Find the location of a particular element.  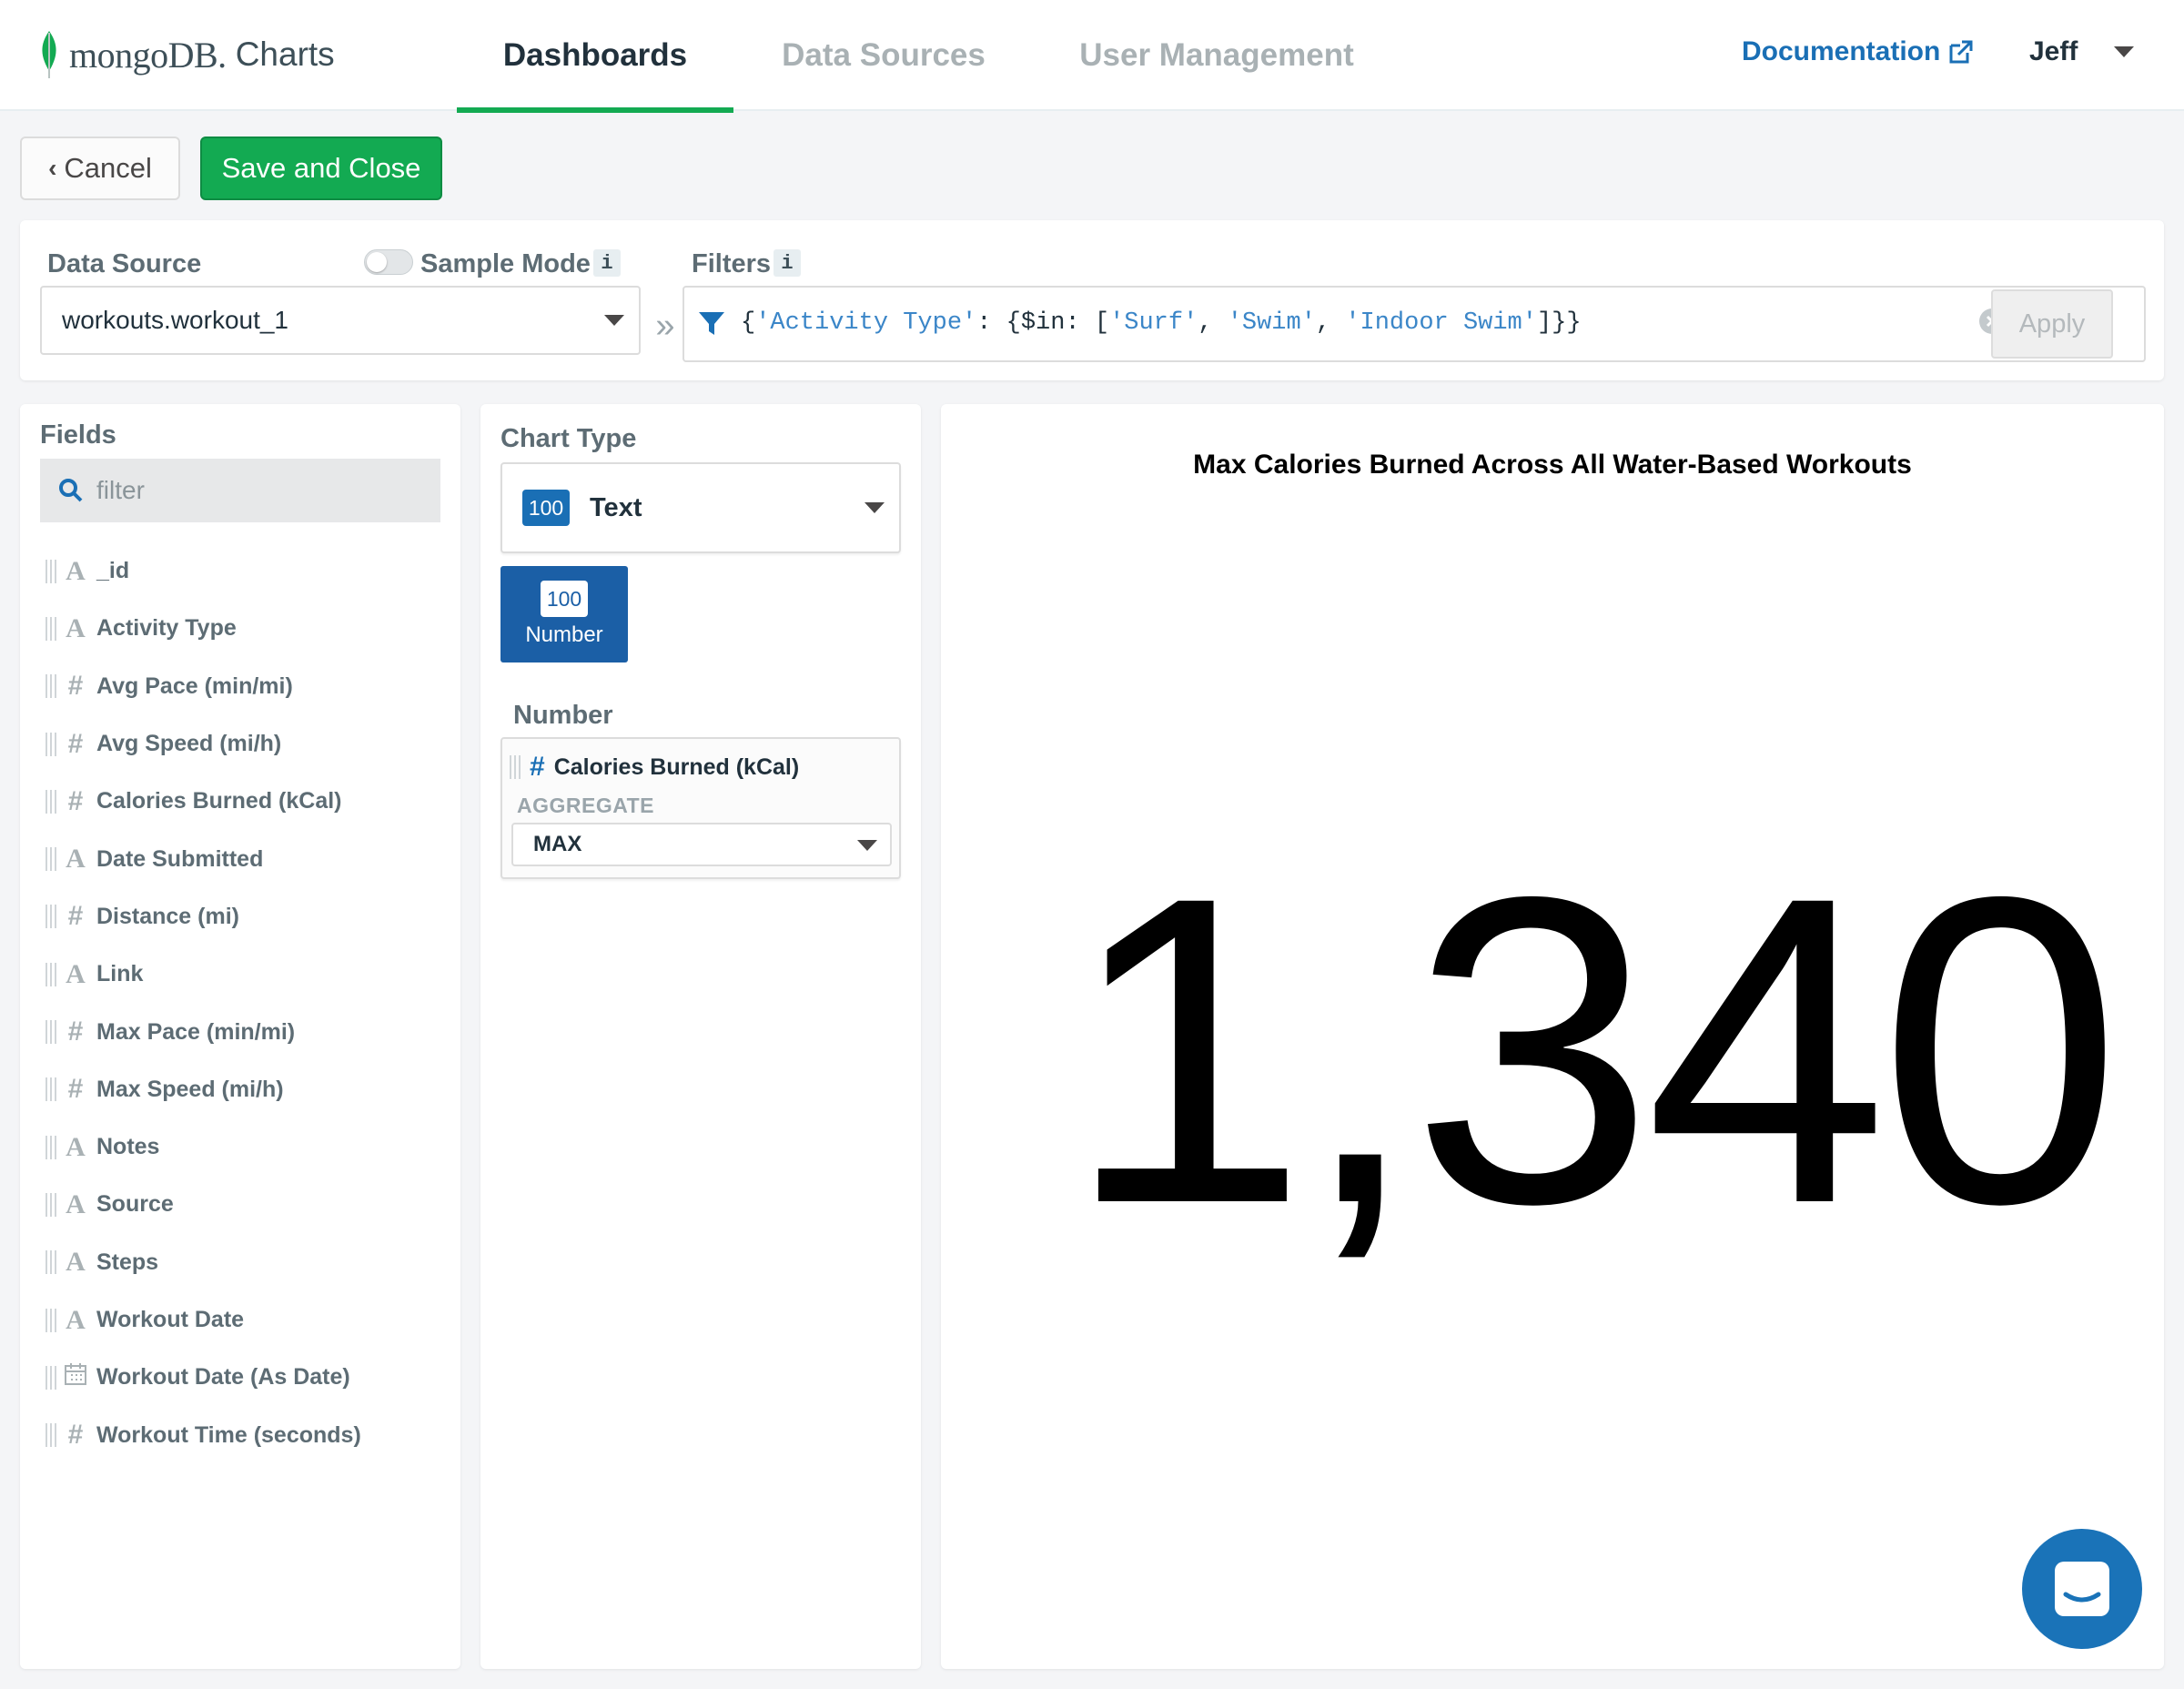

query-value: 'Swim' is located at coordinates (1272, 323).